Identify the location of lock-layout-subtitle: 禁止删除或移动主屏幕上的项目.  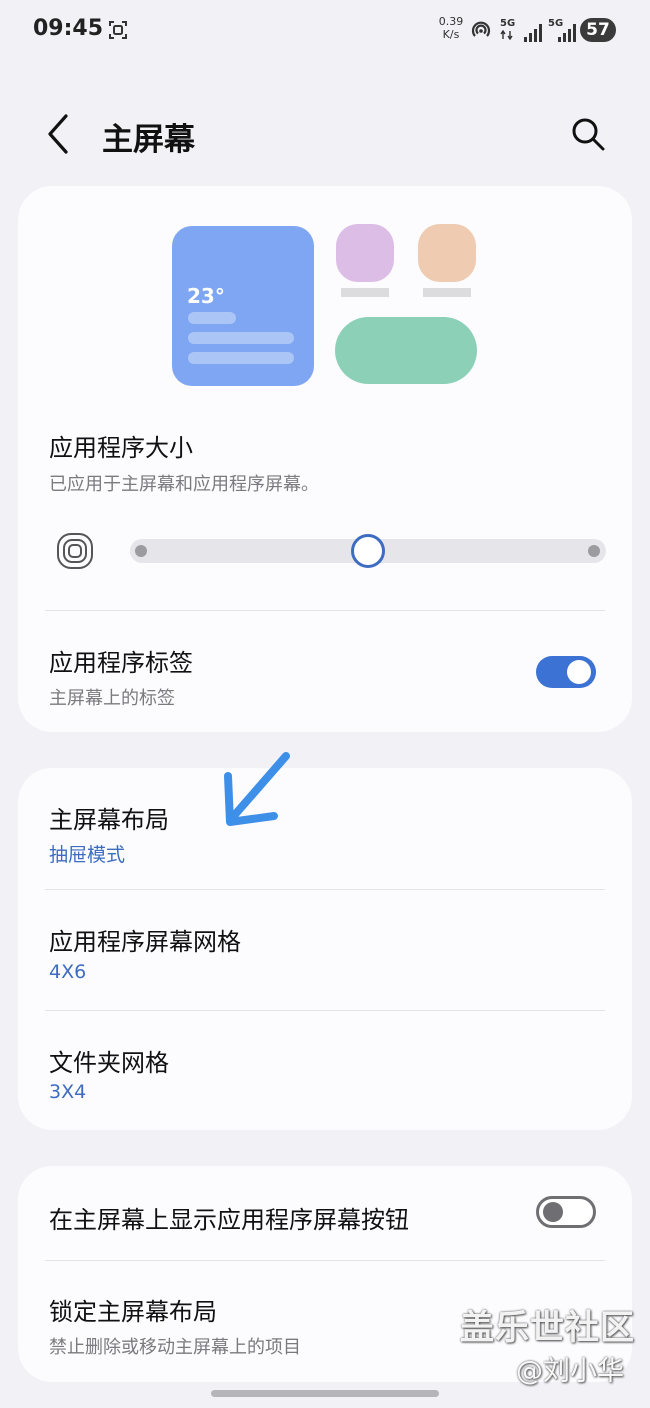
(175, 1347).